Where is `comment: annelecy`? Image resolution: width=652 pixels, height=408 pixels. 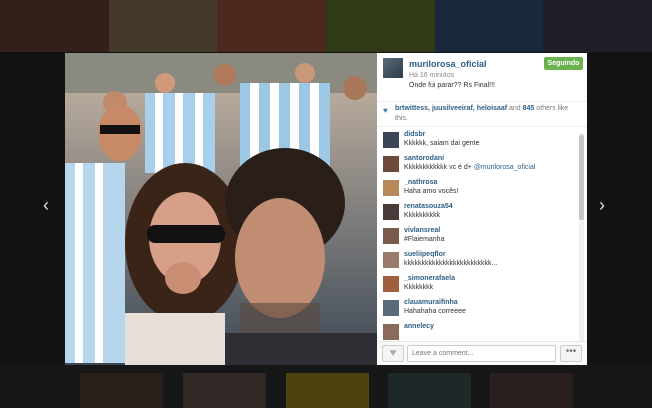 comment: annelecy is located at coordinates (482, 332).